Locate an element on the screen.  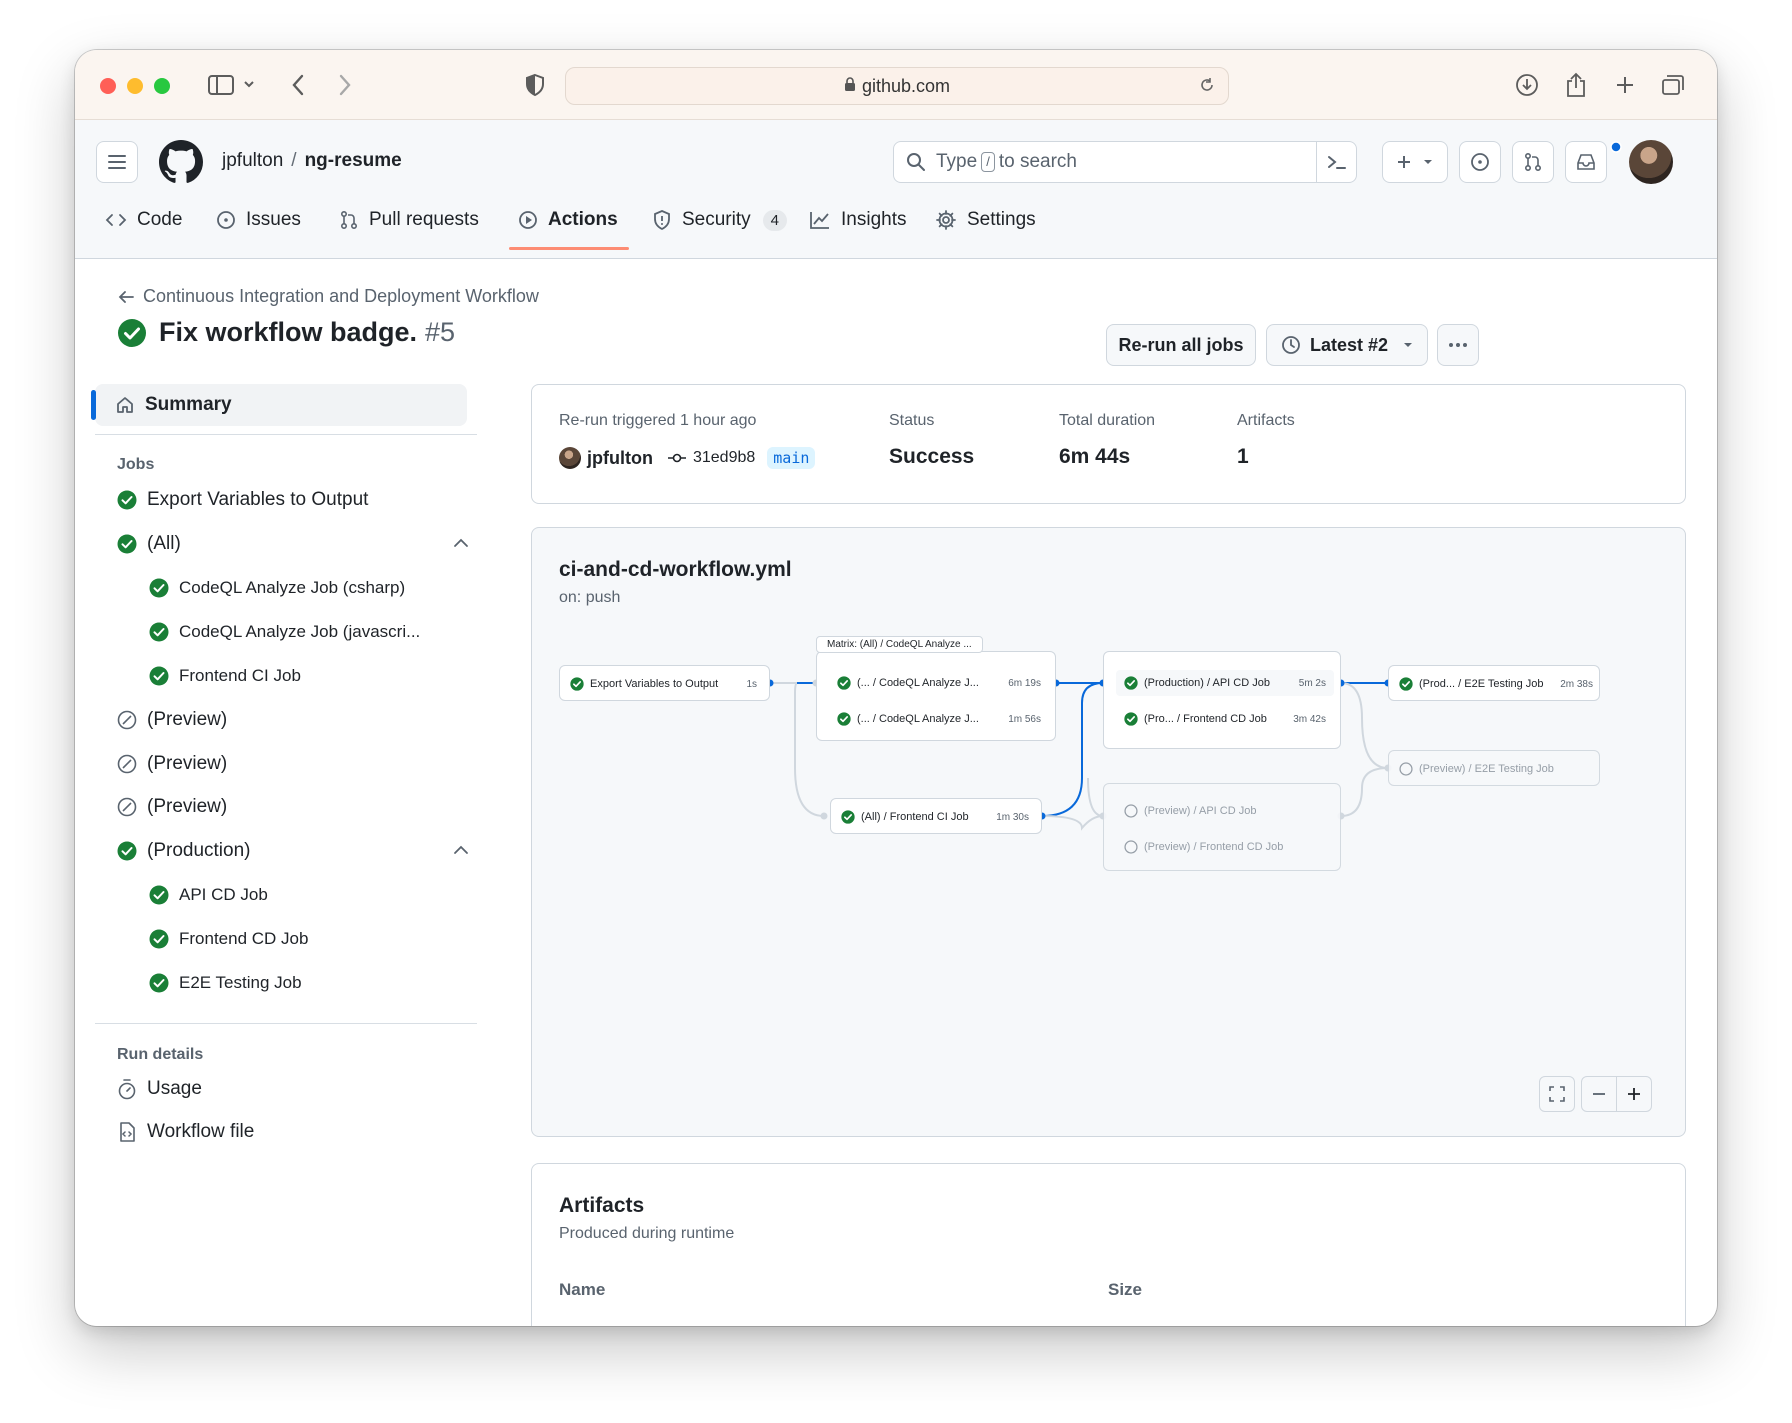
graph-job-frontend-ci: (All) / Frontend CI Job 1m 30s is located at coordinates (936, 816).